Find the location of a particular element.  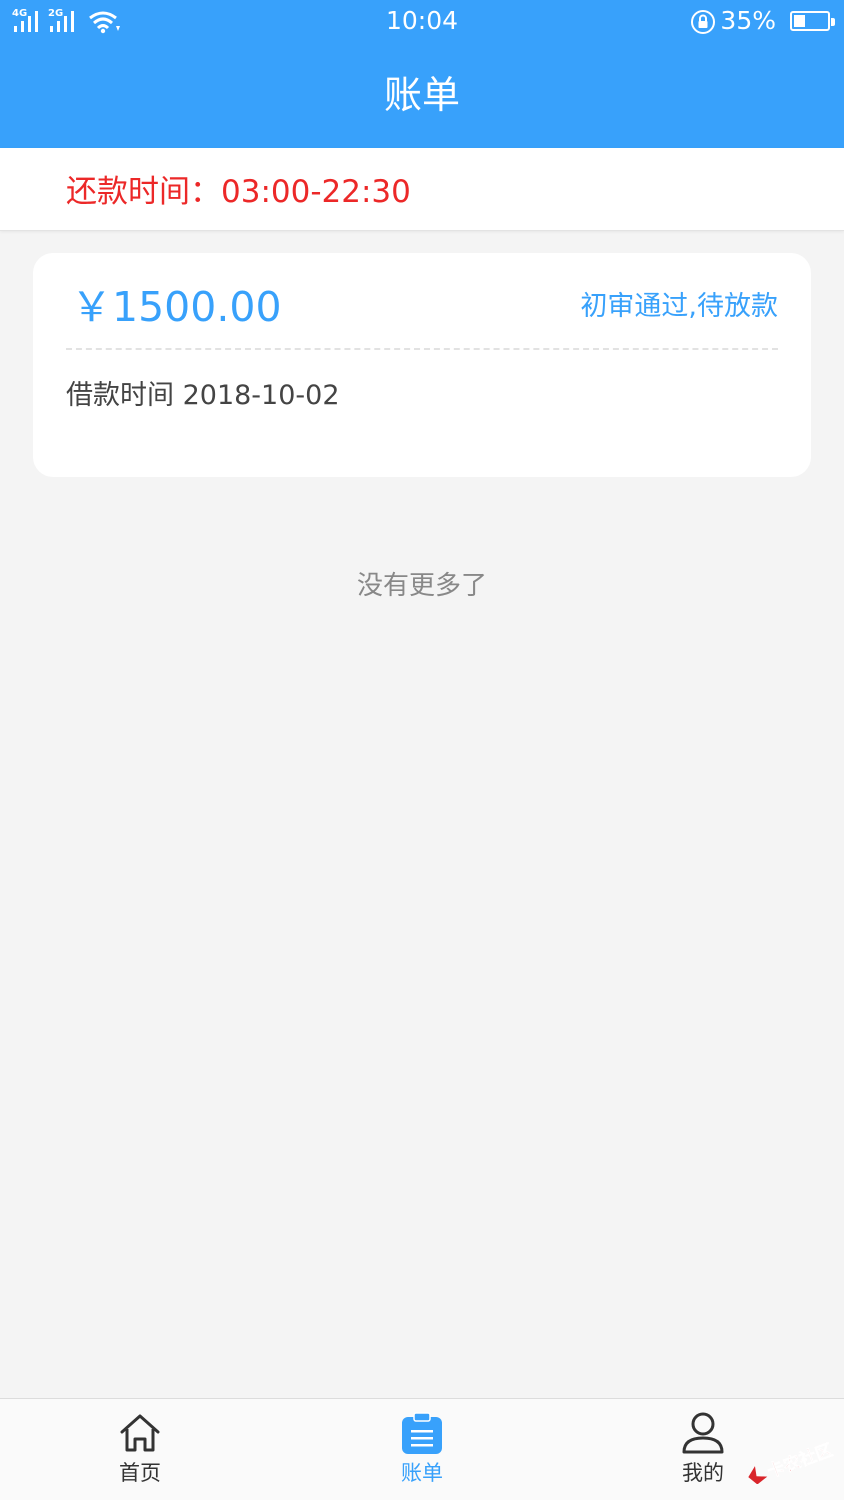

tab-home: 首页 is located at coordinates (140, 1449).